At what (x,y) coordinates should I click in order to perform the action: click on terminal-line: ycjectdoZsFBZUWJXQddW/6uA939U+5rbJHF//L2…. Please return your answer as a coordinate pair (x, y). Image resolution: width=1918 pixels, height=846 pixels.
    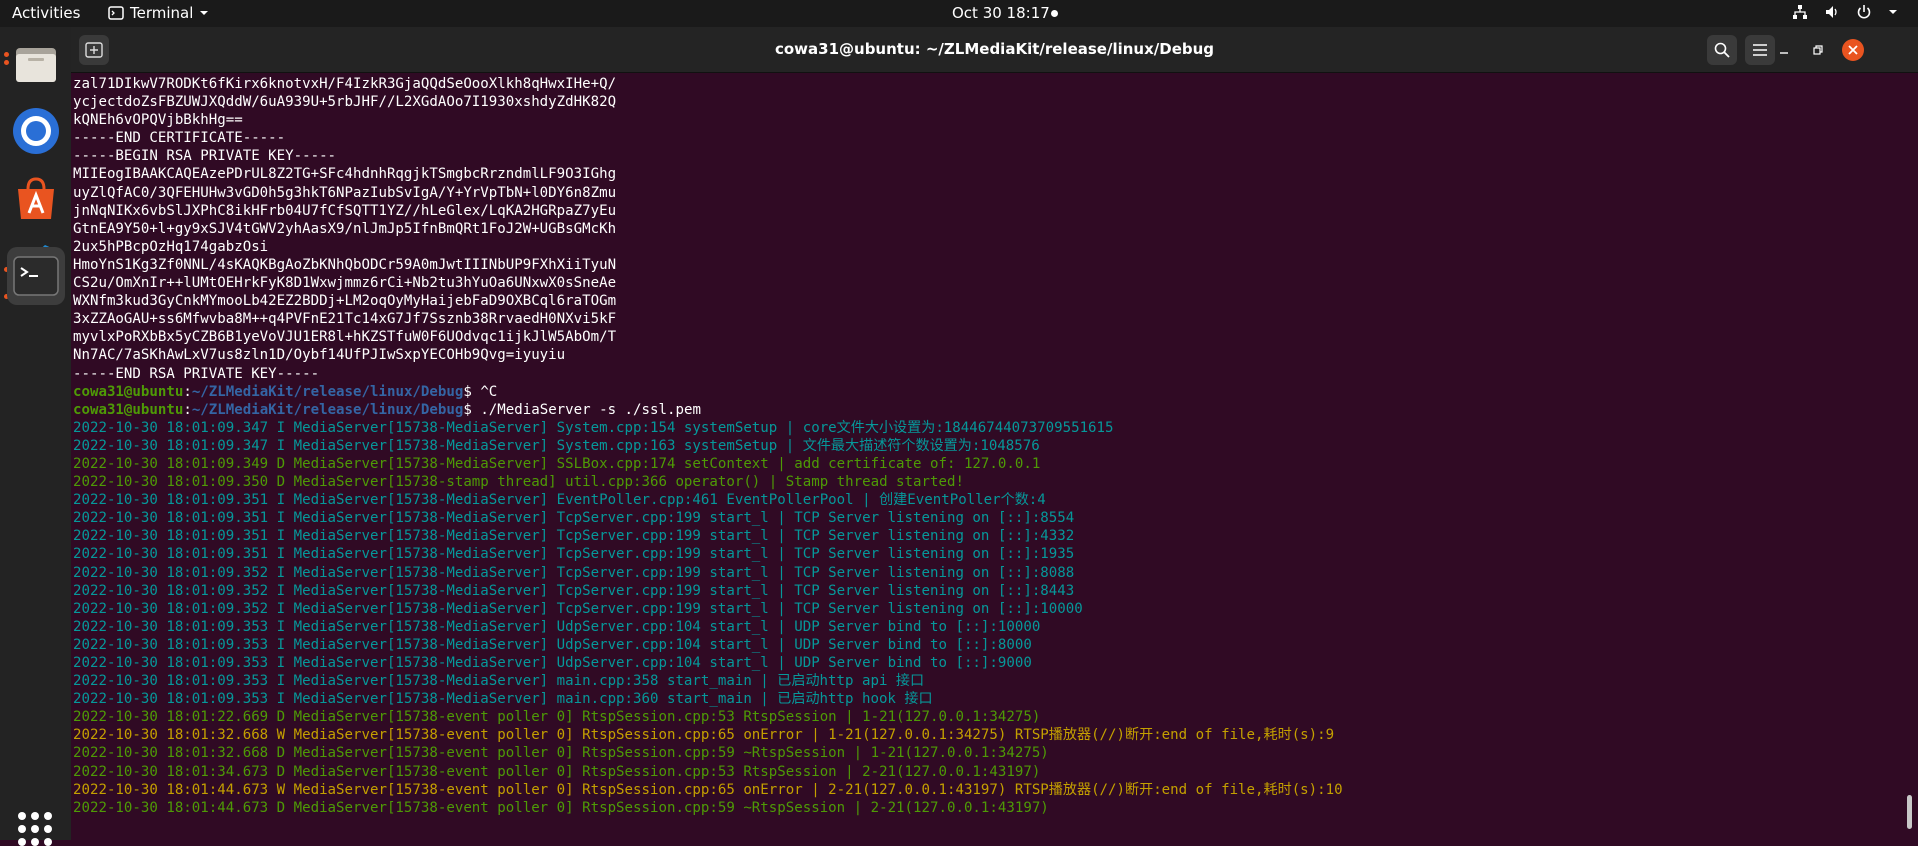
    Looking at the image, I should click on (345, 102).